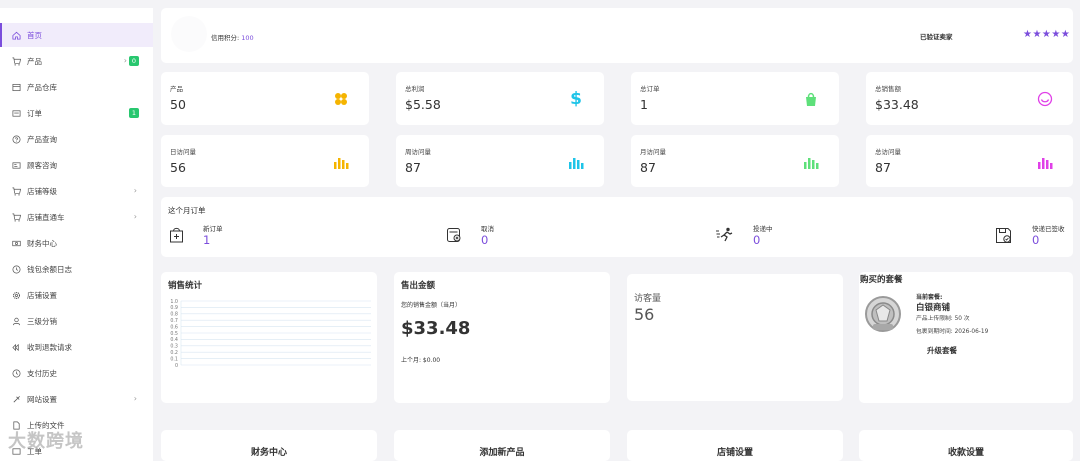 This screenshot has width=1080, height=461. I want to click on stat-card-weekly-visits: 周访问量 87, so click(500, 161).